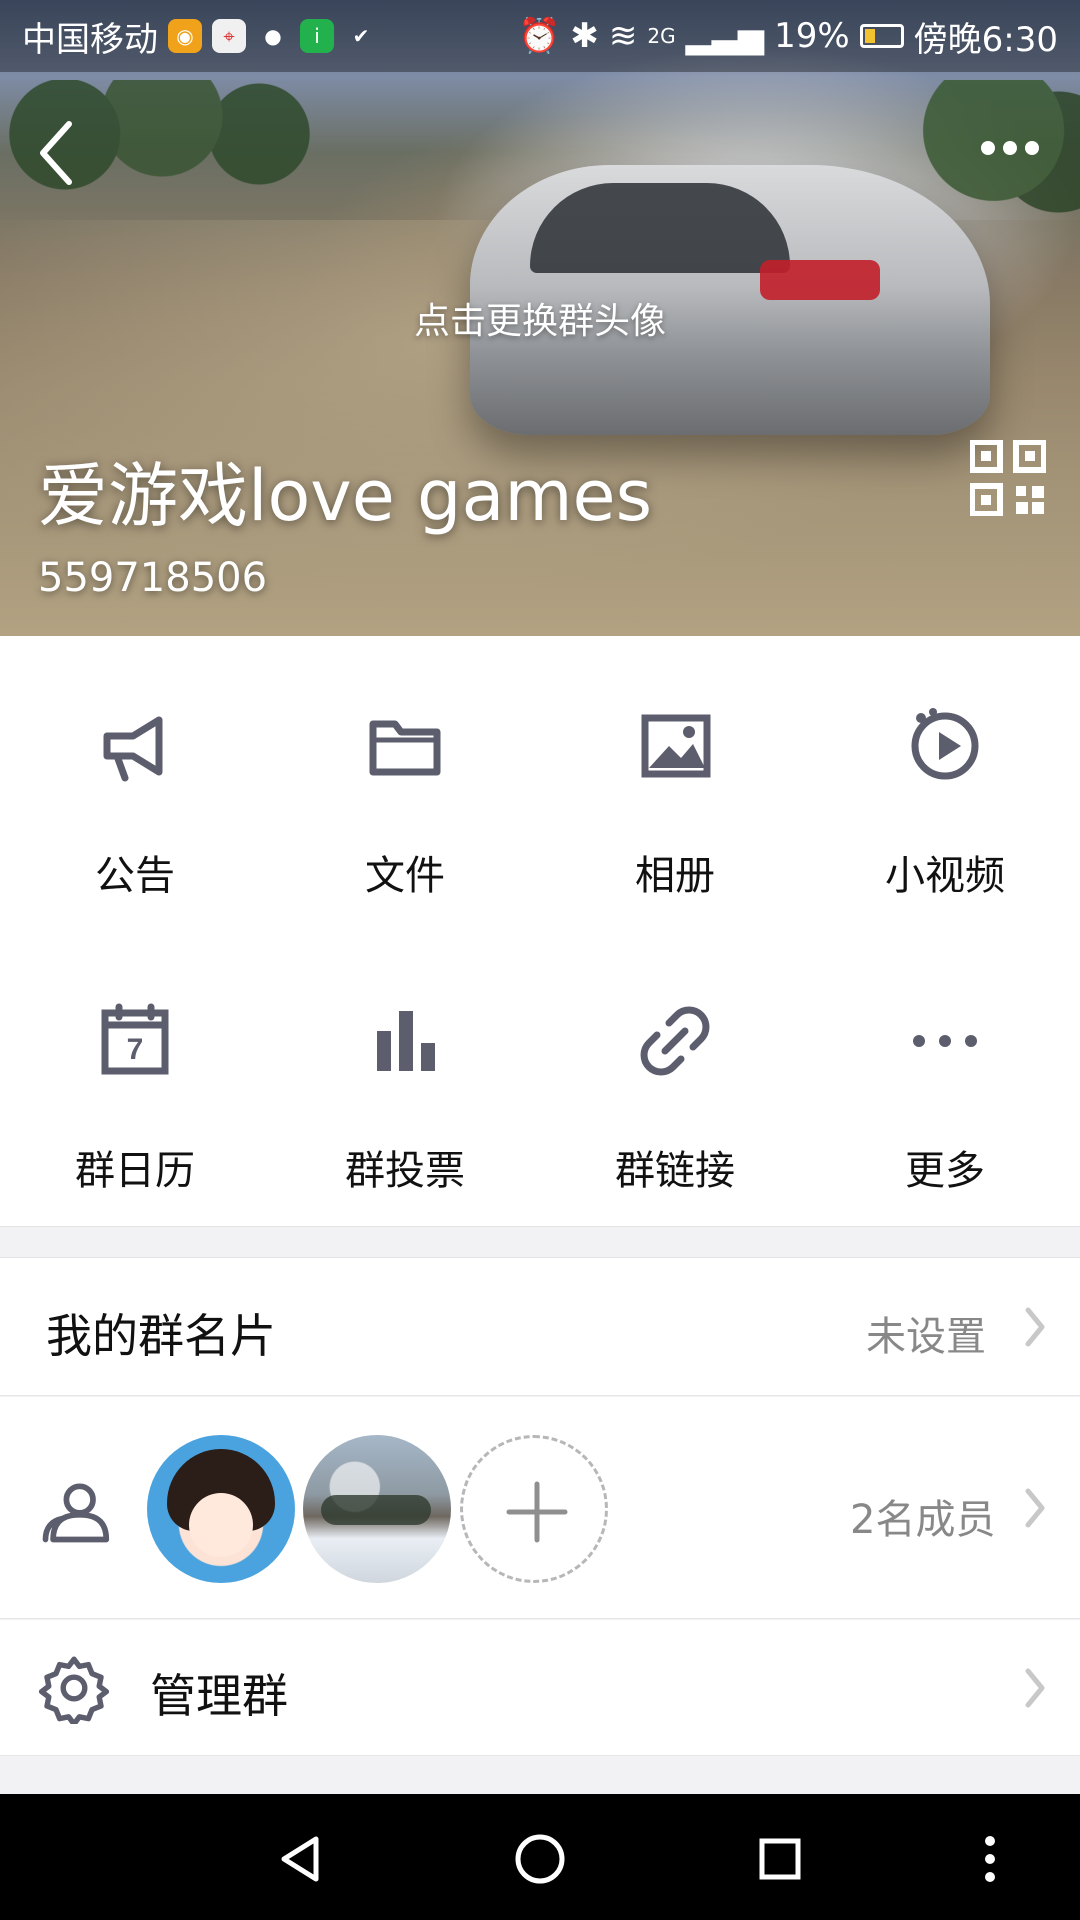  What do you see at coordinates (675, 1041) in the screenshot?
I see `link-icon` at bounding box center [675, 1041].